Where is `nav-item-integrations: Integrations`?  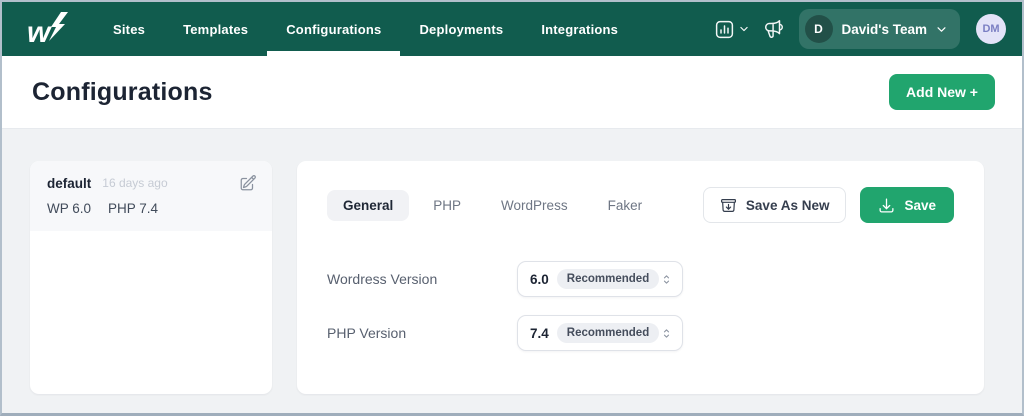
nav-item-integrations: Integrations is located at coordinates (579, 29).